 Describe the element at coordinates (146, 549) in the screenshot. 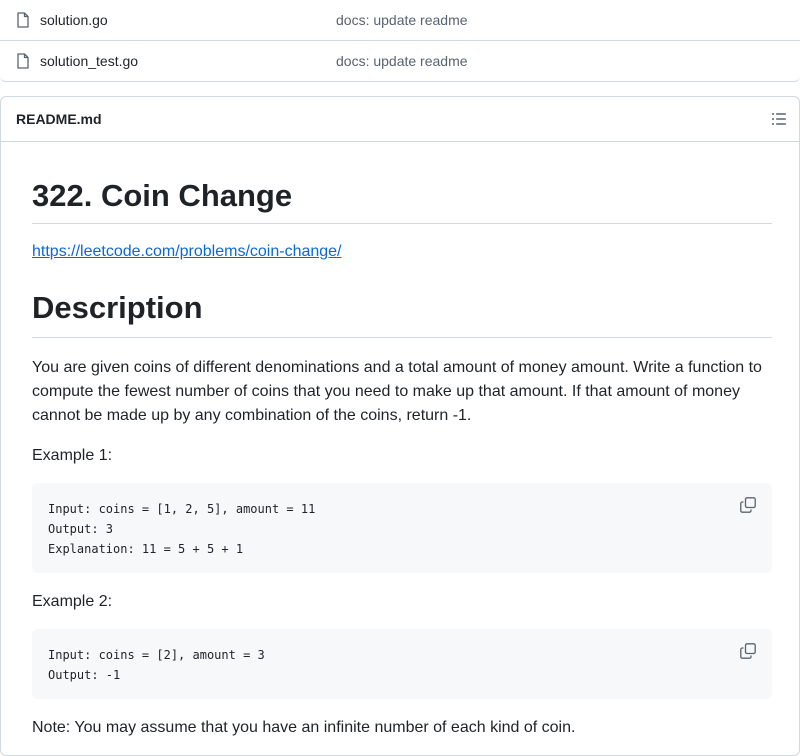

I see `code-line: Explanation: 11 = 5 + 5 + 1` at that location.